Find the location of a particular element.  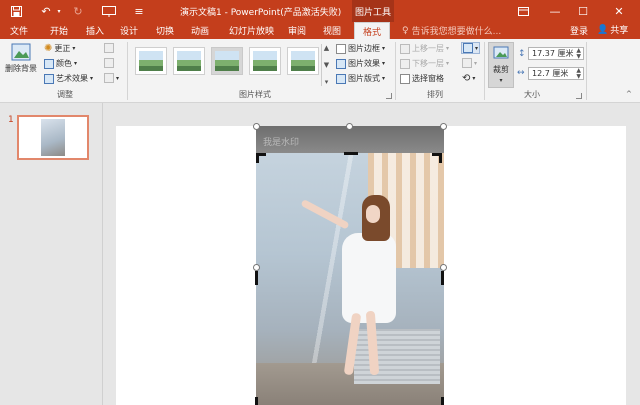

bring-forward-button: 上移一层 ▾ is located at coordinates (424, 48).